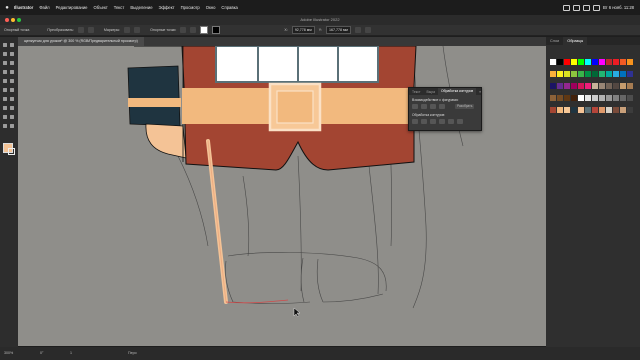 This screenshot has height=360, width=640. I want to click on menu-object: Объект, so click(101, 7).